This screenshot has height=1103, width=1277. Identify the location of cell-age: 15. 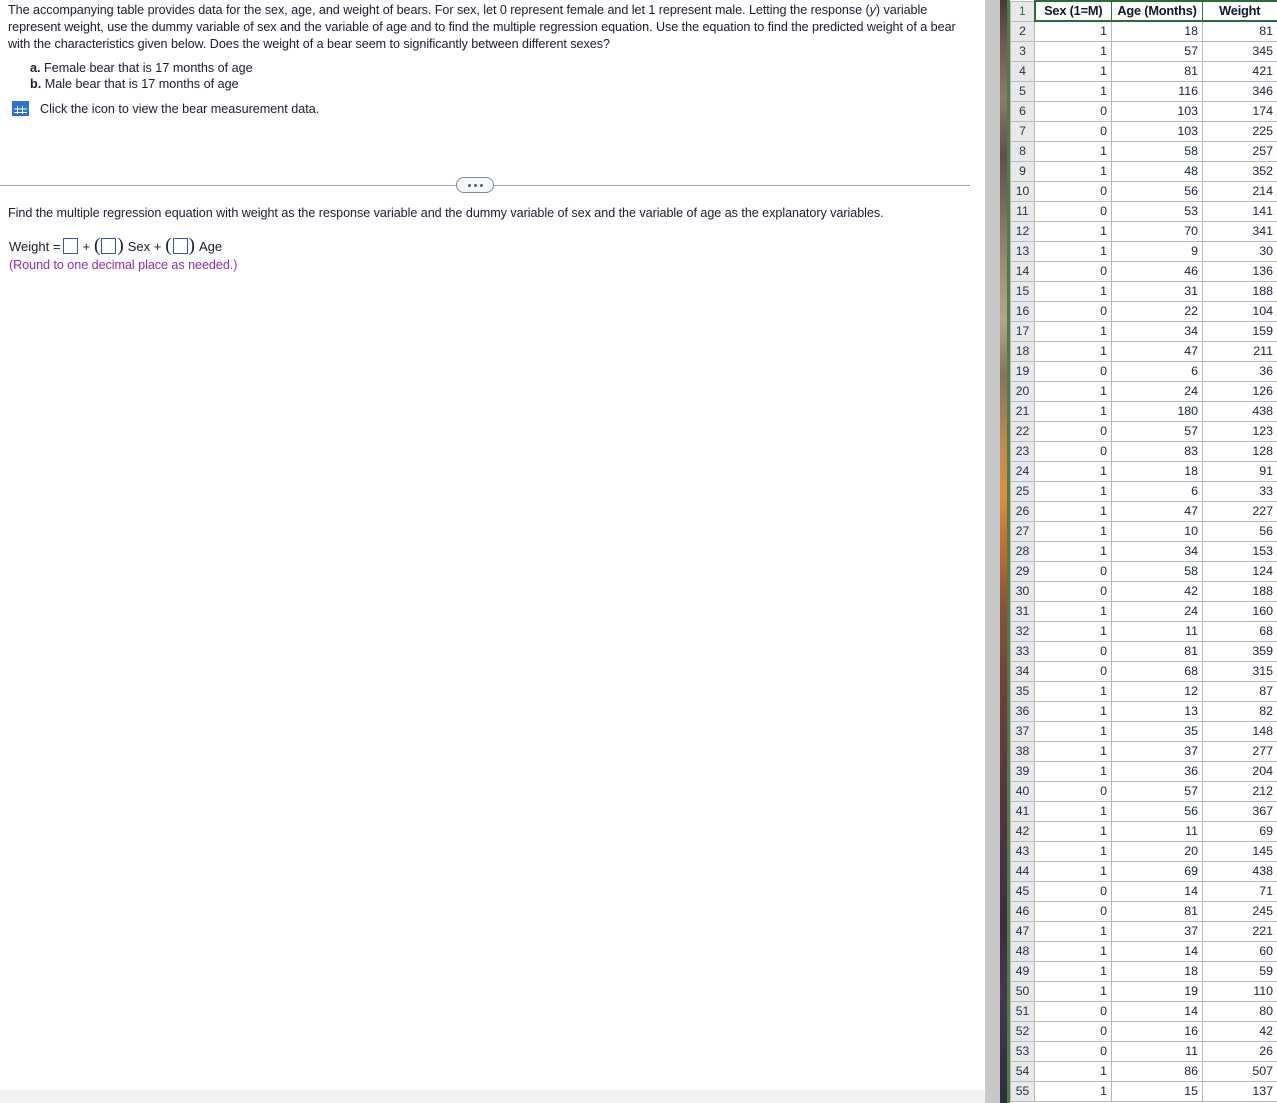
(1157, 1091).